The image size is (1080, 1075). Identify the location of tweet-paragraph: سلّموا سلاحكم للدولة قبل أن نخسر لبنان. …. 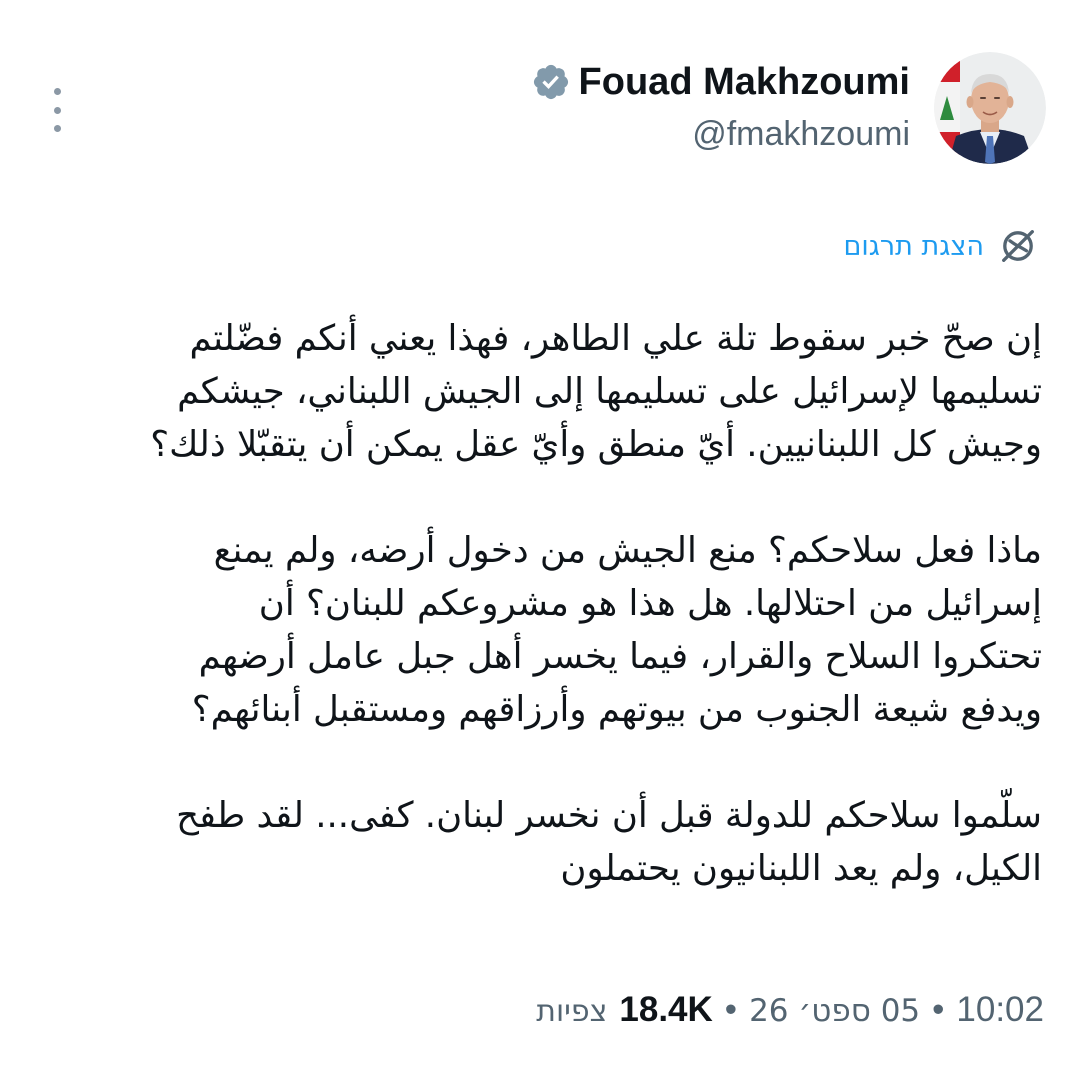
(609, 842).